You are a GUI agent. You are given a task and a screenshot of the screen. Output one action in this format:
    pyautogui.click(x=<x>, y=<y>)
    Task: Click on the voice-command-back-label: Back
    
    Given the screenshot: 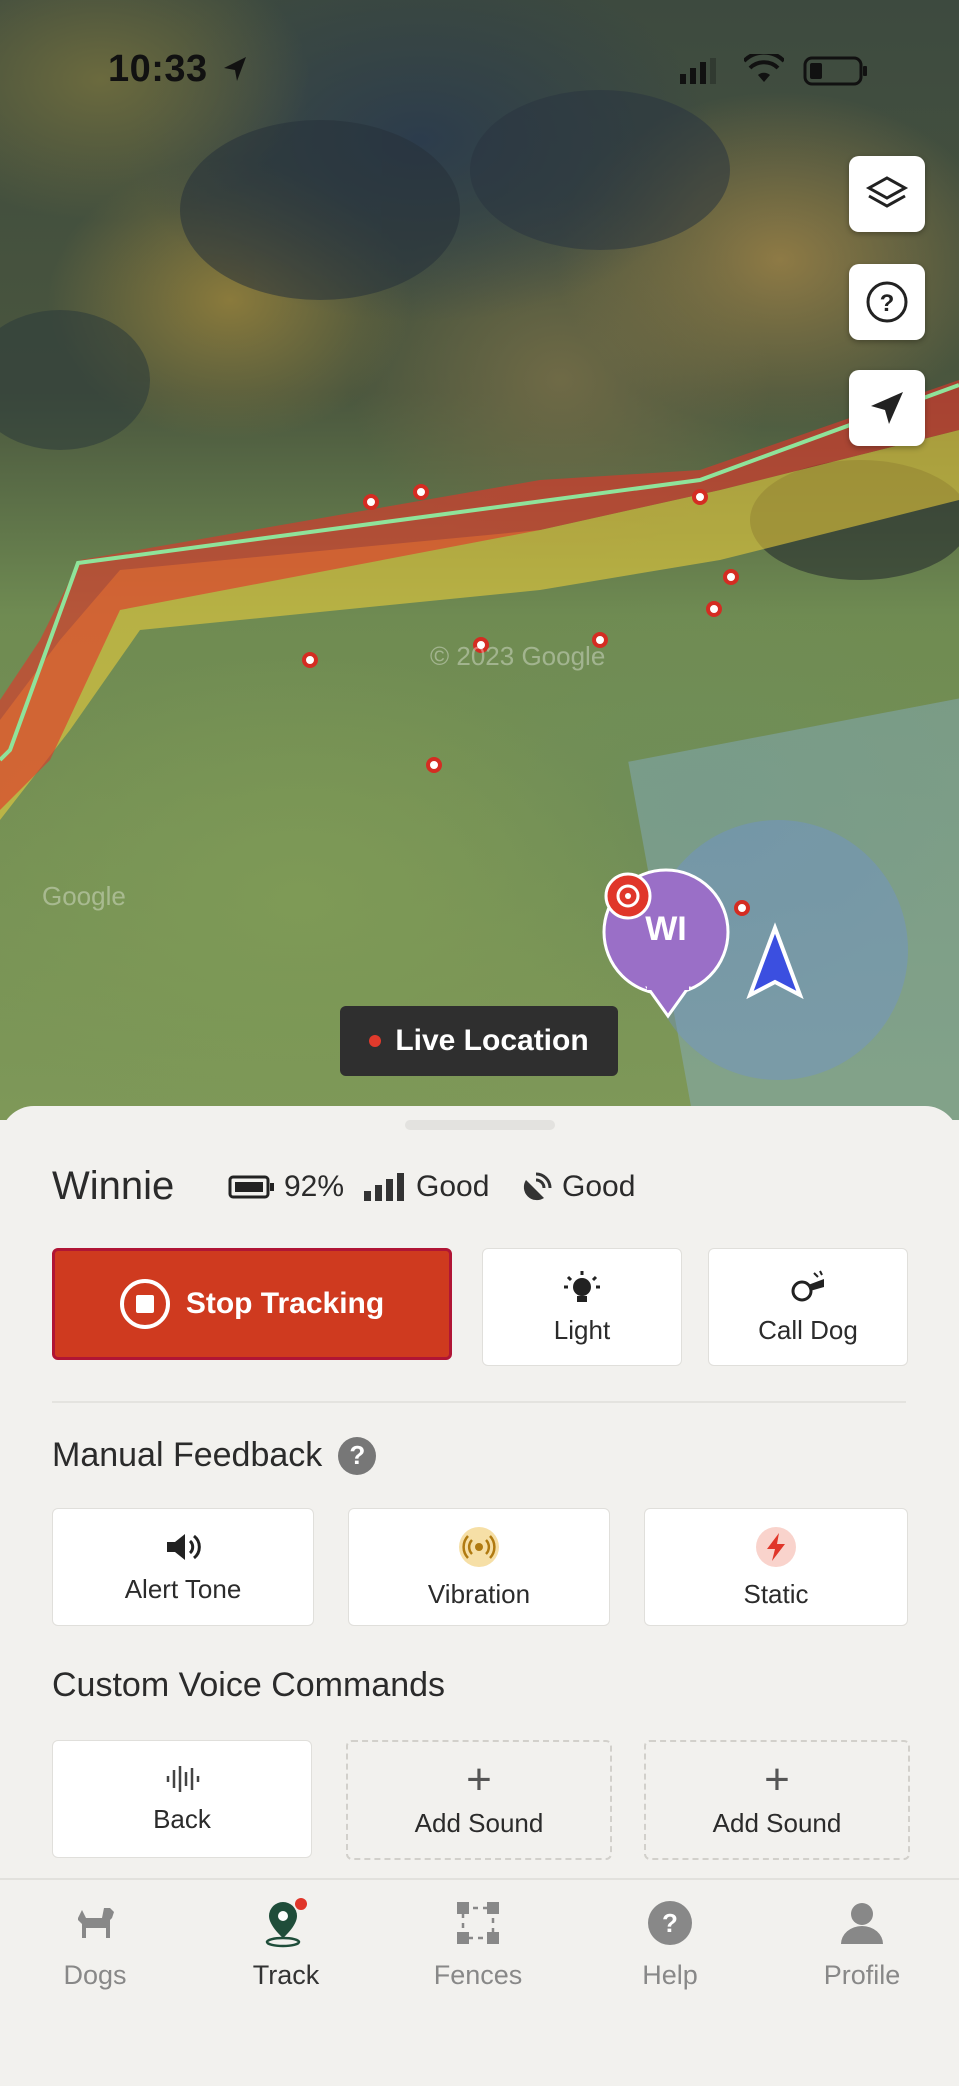 What is the action you would take?
    pyautogui.click(x=182, y=1818)
    